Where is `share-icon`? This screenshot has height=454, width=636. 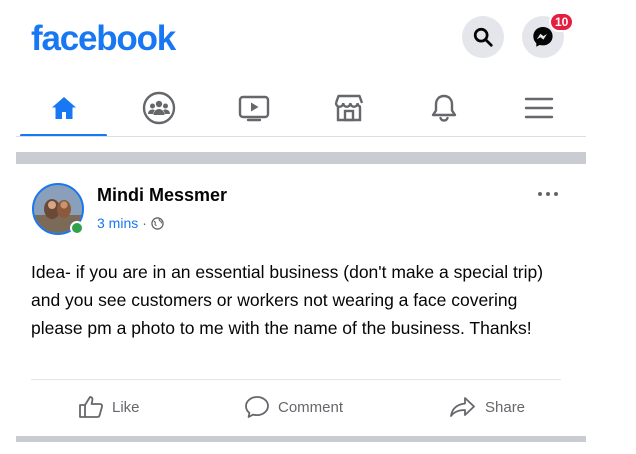 share-icon is located at coordinates (462, 407).